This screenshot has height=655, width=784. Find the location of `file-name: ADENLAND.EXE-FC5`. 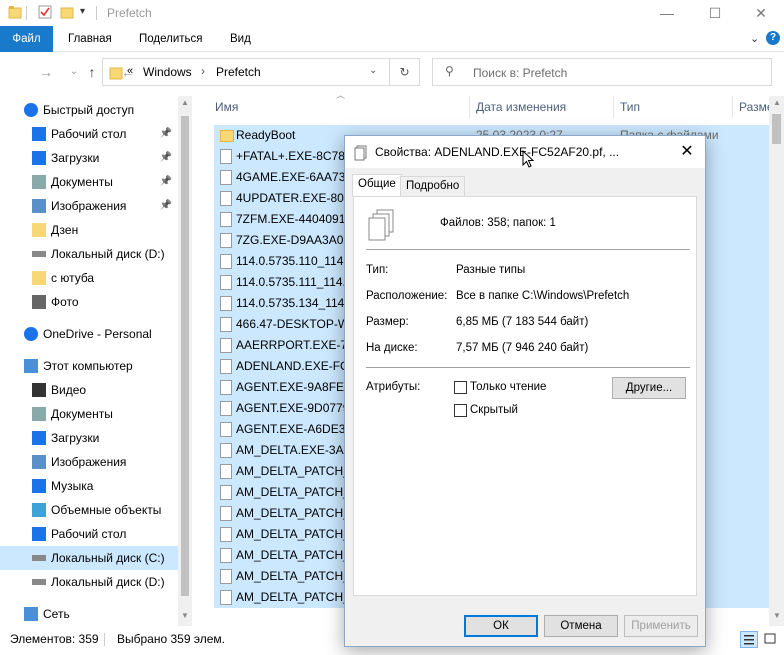

file-name: ADENLAND.EXE-FC5 is located at coordinates (291, 366).